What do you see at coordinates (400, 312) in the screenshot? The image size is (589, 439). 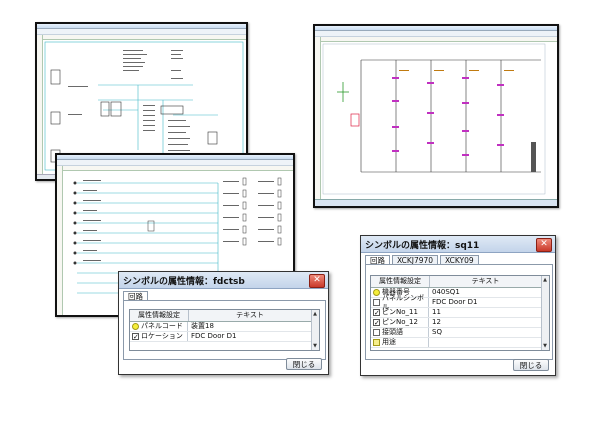 I see `attribute-name: ピンNo_11` at bounding box center [400, 312].